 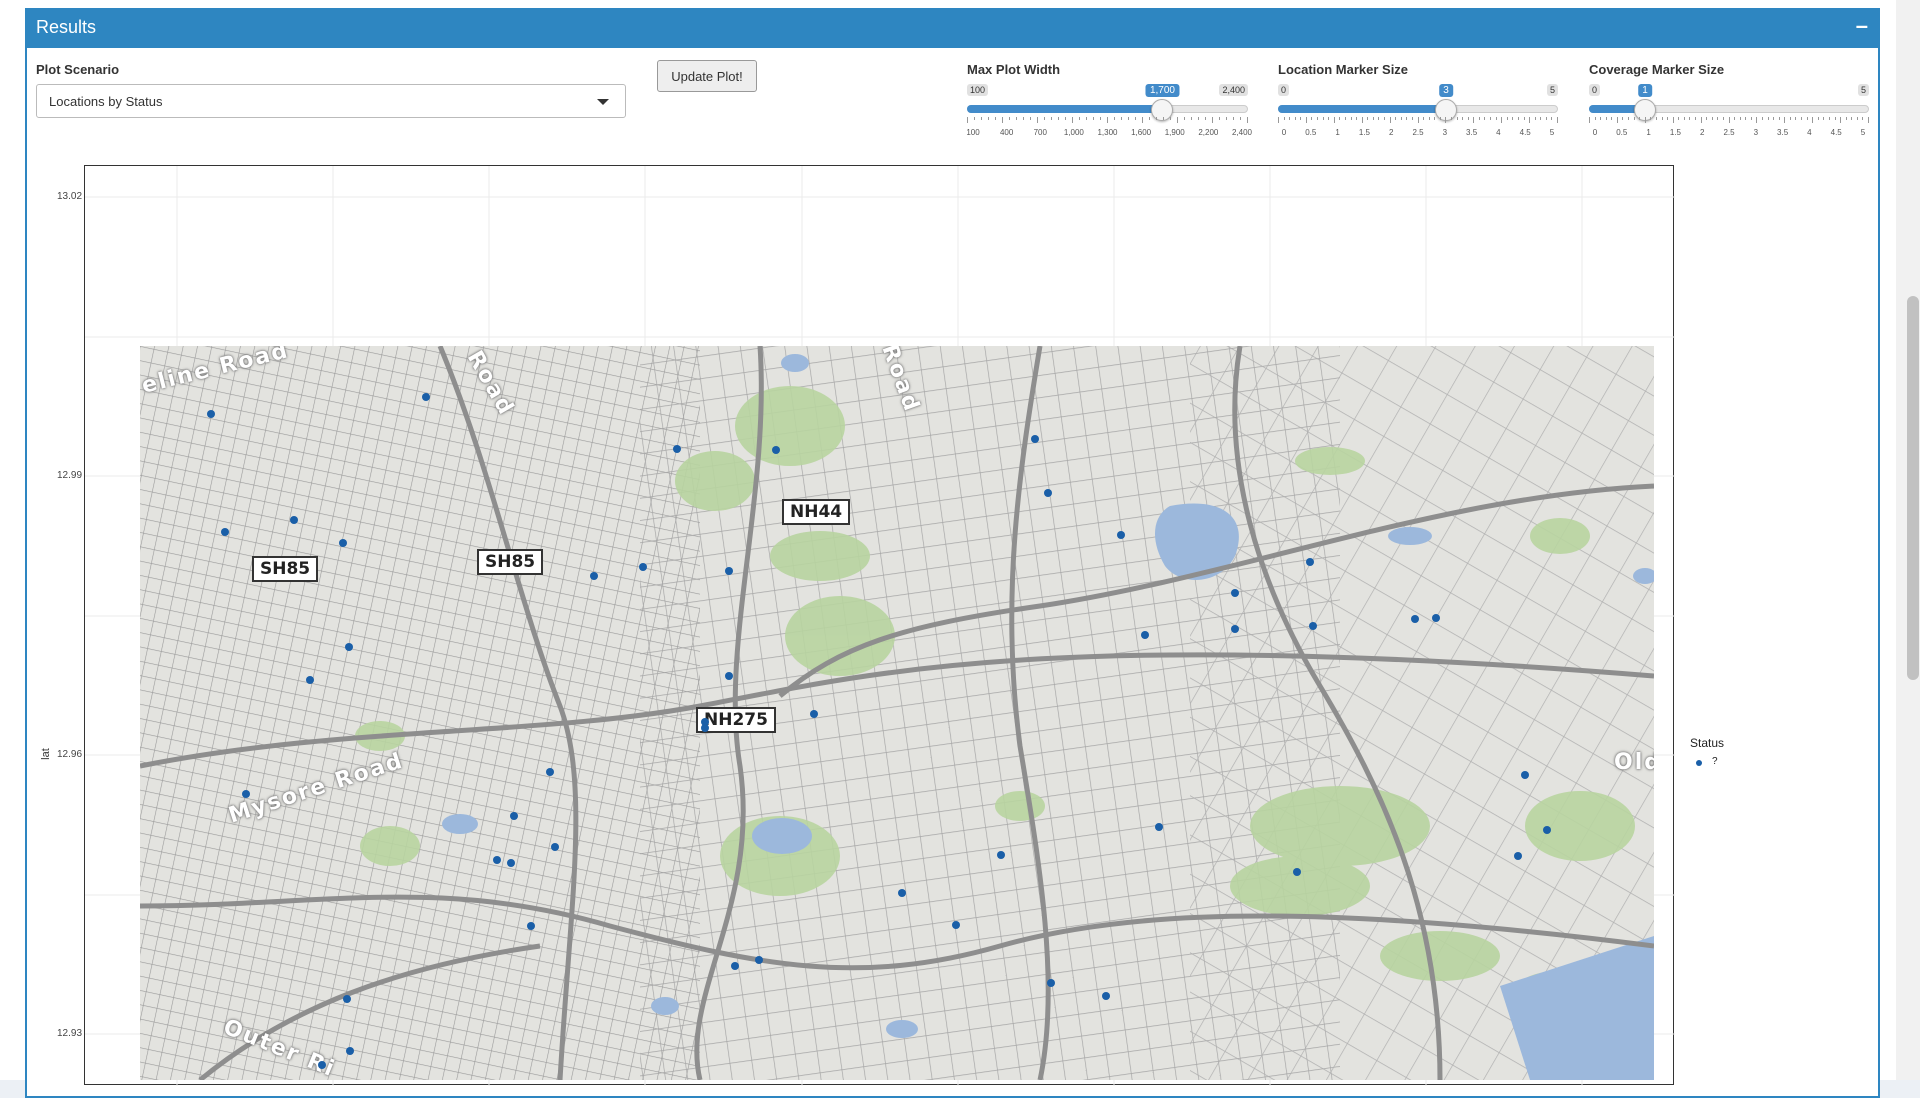 What do you see at coordinates (1913, 488) in the screenshot?
I see `scrollbar-thumb` at bounding box center [1913, 488].